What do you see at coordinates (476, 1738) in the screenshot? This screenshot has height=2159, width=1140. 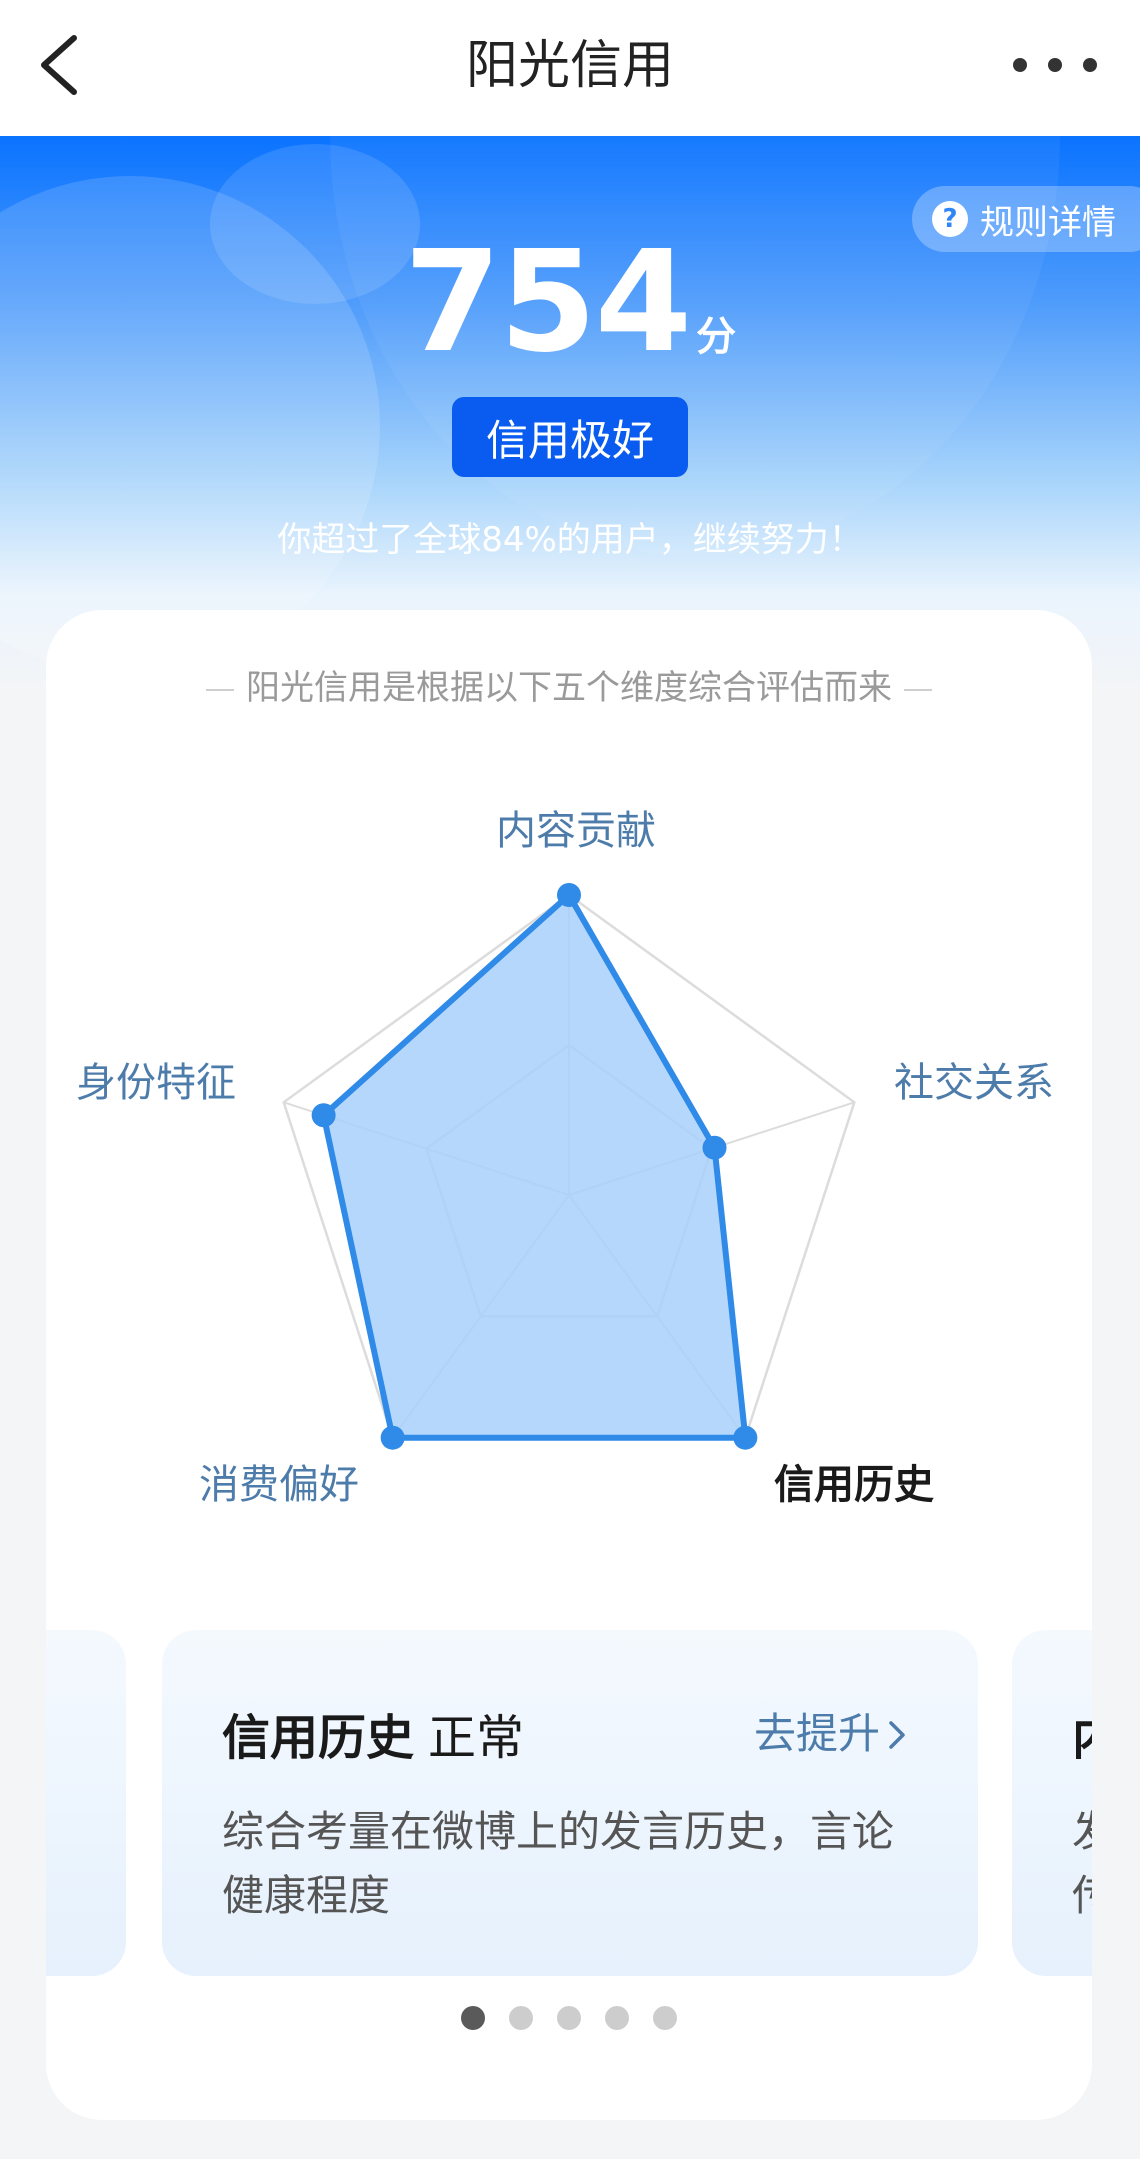 I see `dimension-status: 正常` at bounding box center [476, 1738].